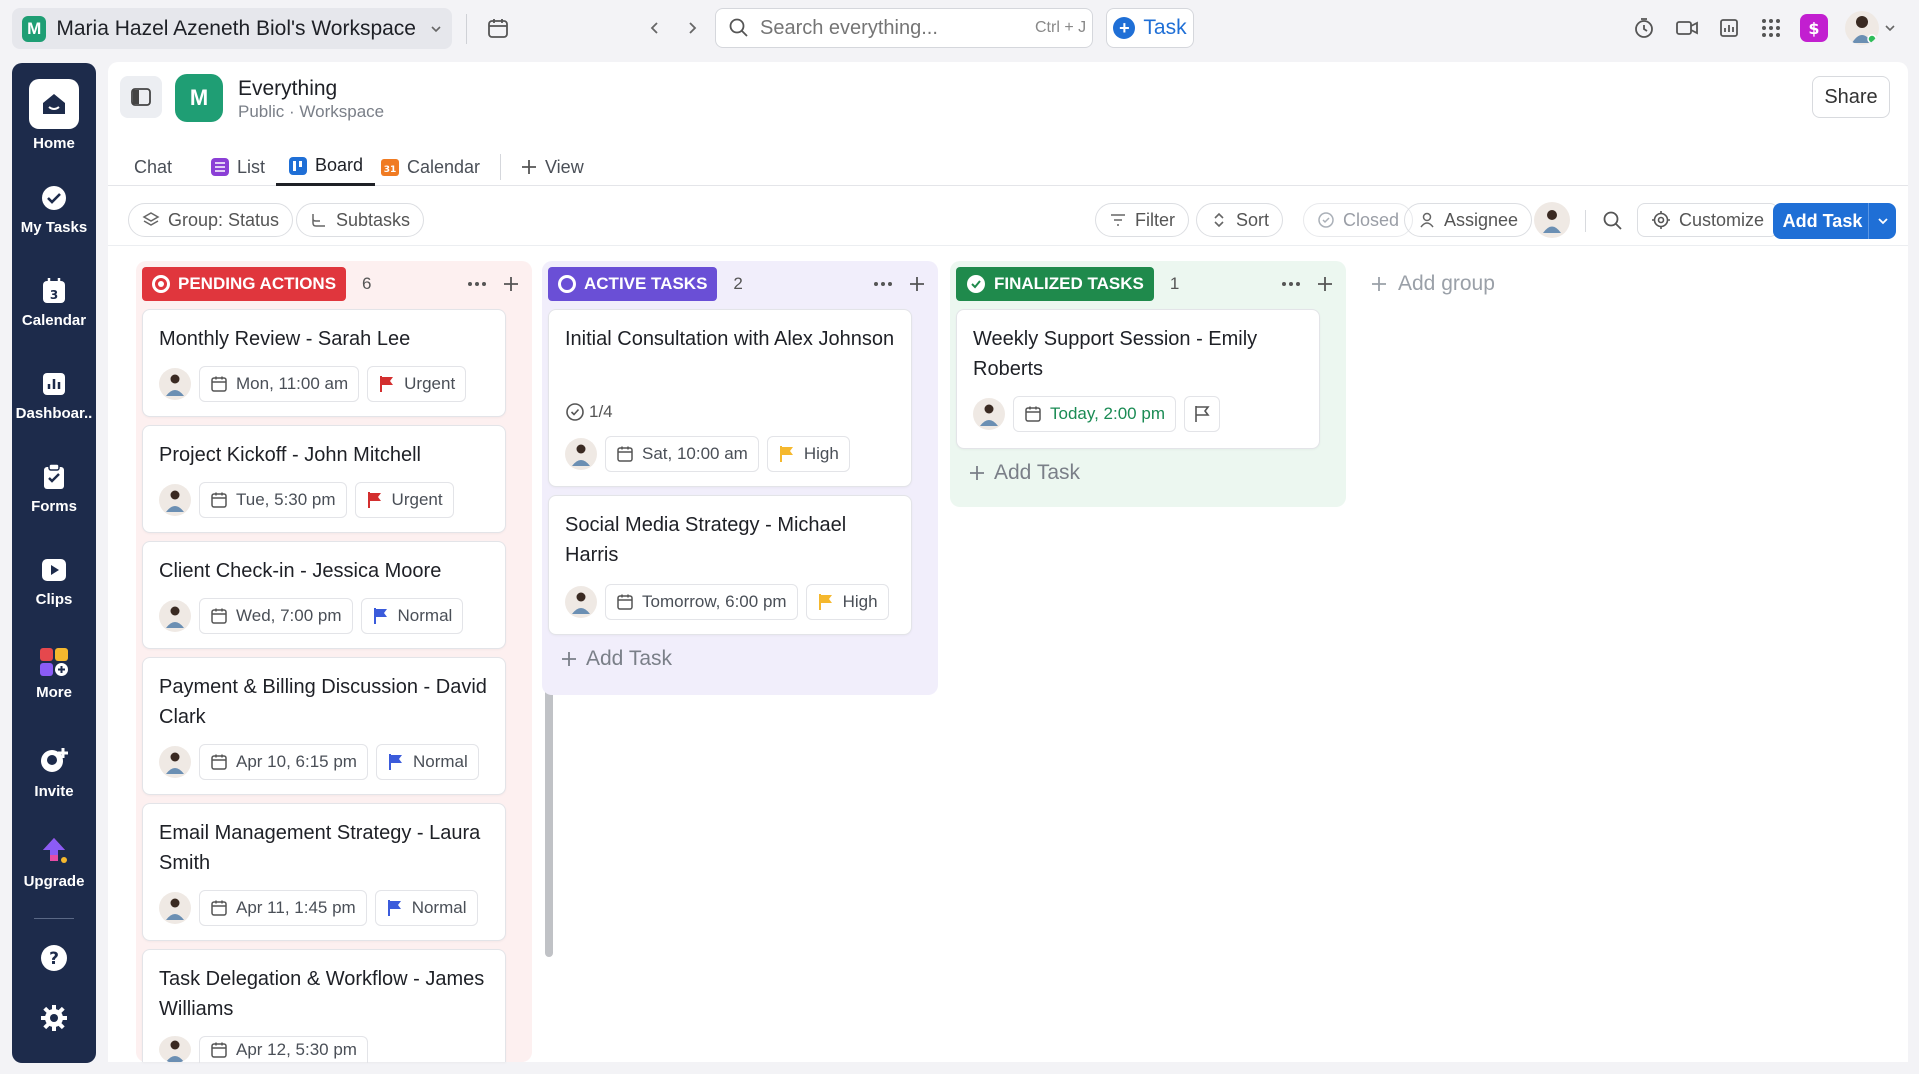  I want to click on add-group-button: Add group, so click(1432, 284).